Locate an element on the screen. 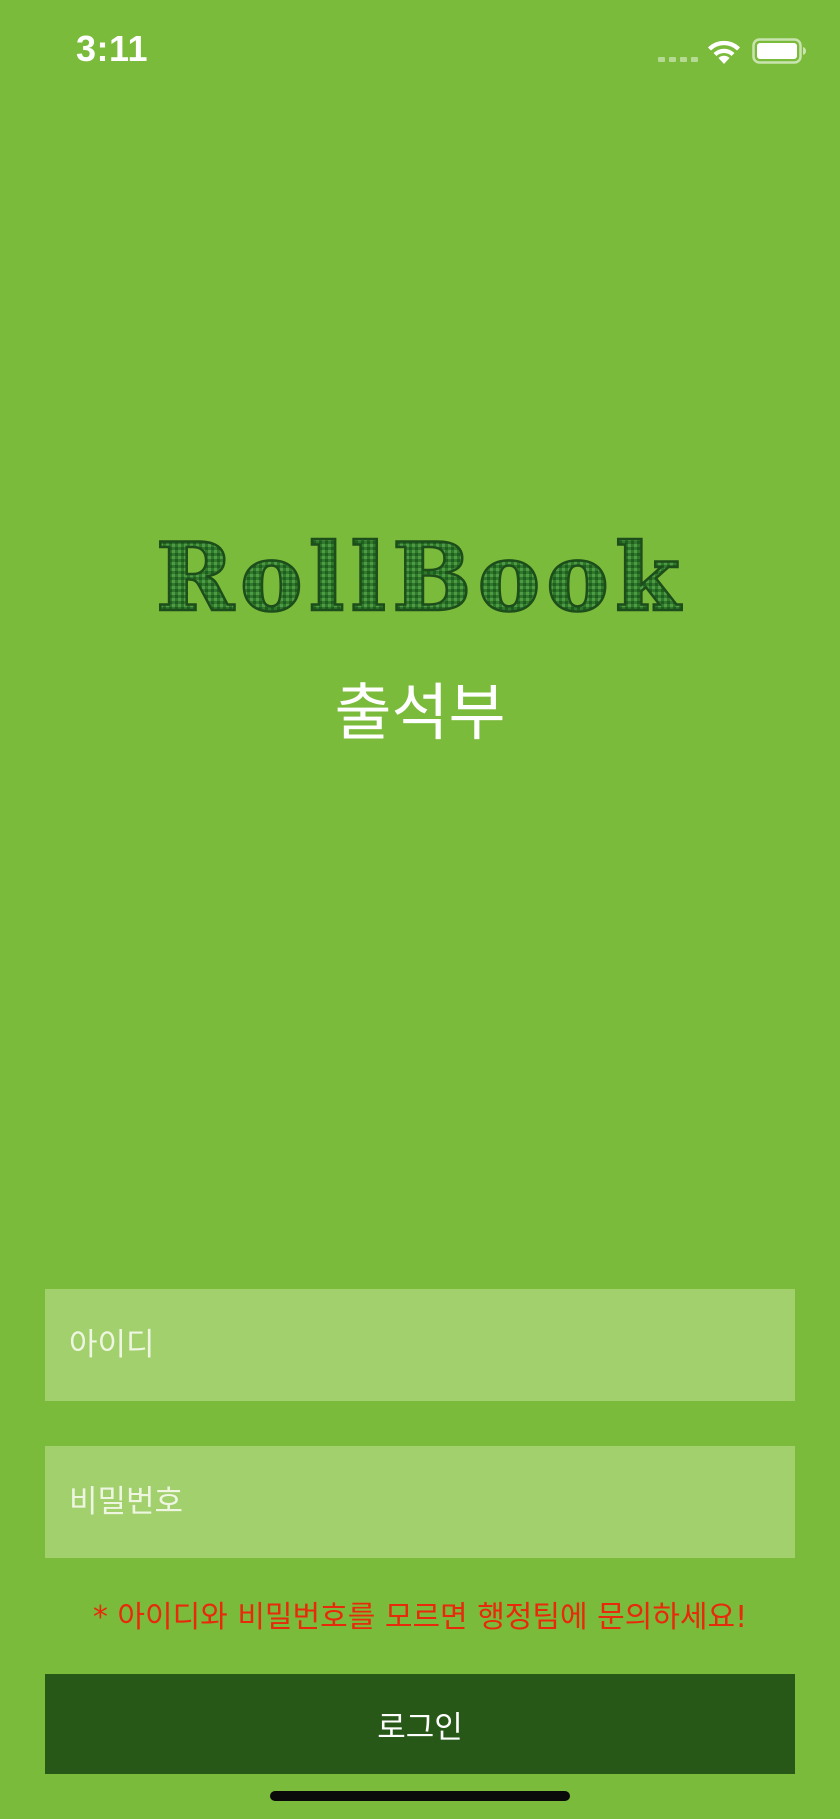 This screenshot has height=1819, width=840. wifi-icon is located at coordinates (724, 52).